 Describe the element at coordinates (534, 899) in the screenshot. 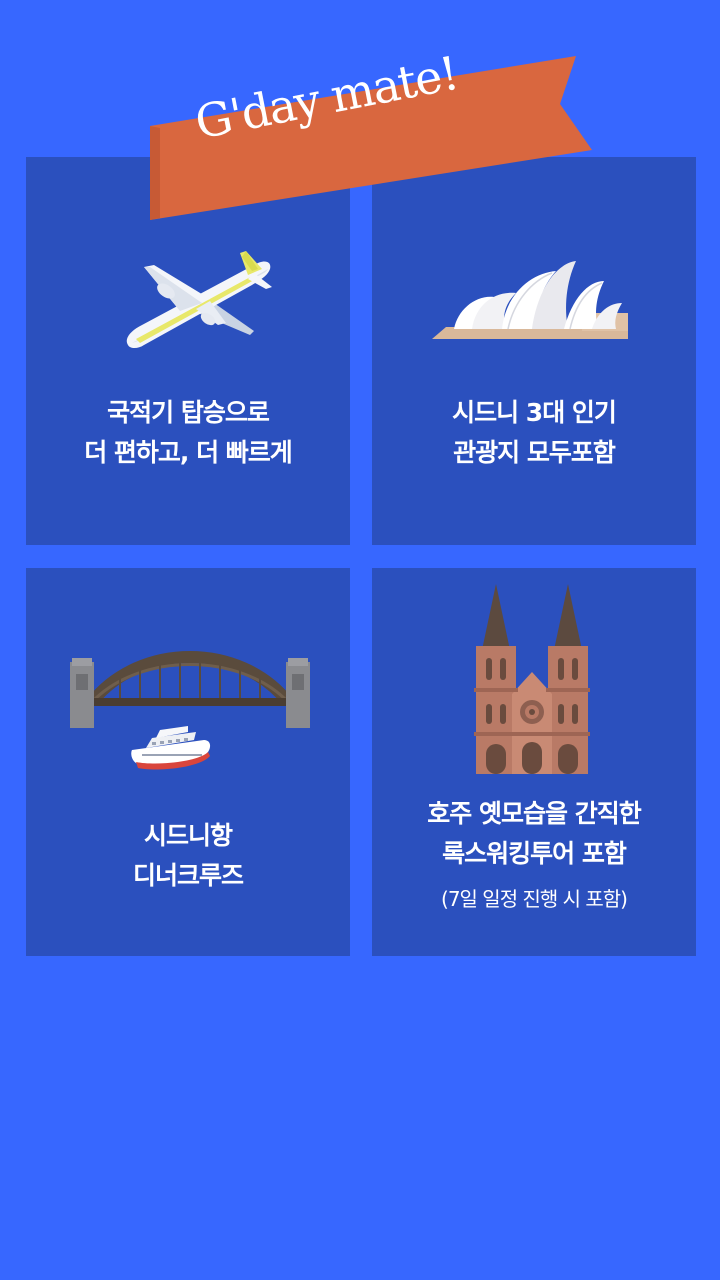

I see `feature-note: (7일 일정 진행 시 포함)` at that location.